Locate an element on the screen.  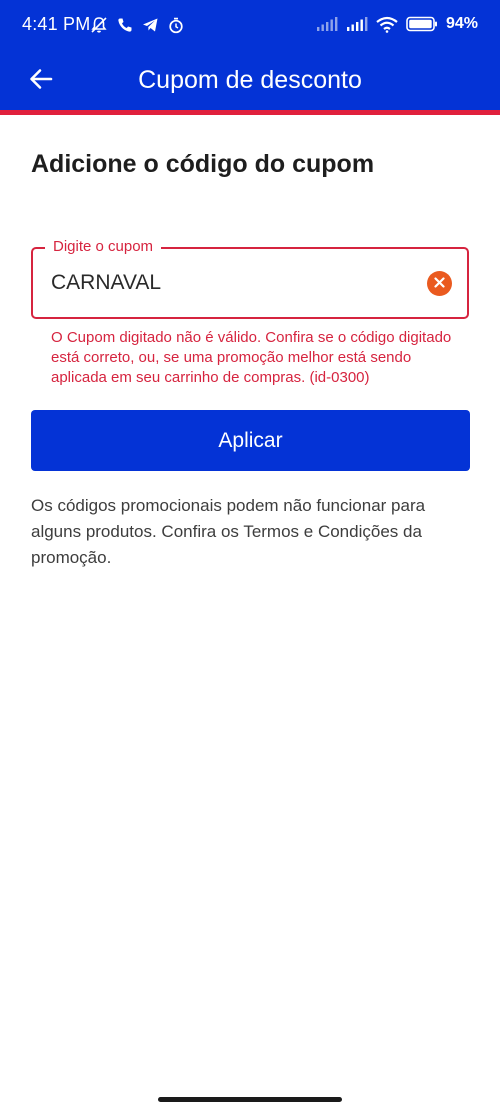
app-bar: Cupom de desconto is located at coordinates (250, 80).